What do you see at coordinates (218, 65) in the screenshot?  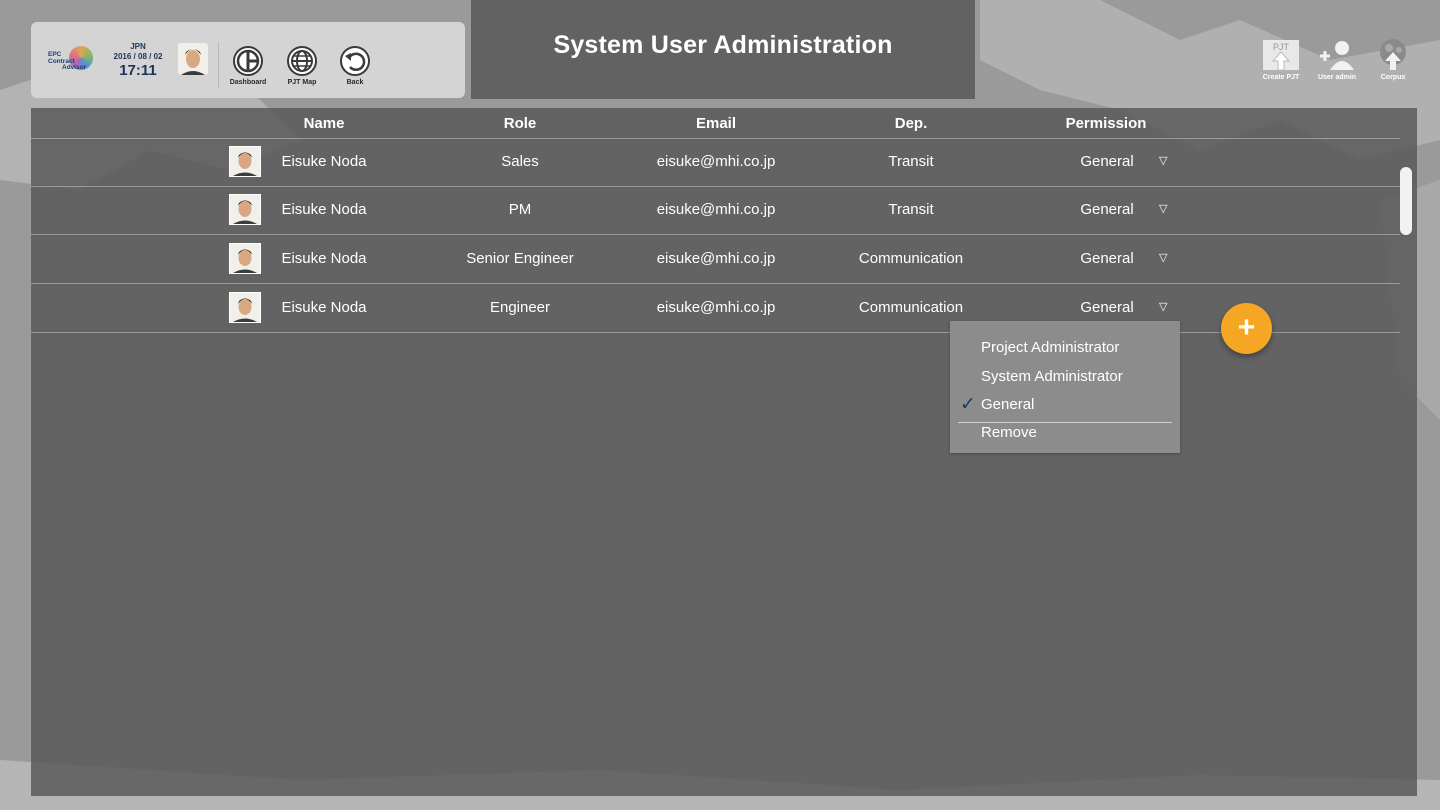 I see `header-divider` at bounding box center [218, 65].